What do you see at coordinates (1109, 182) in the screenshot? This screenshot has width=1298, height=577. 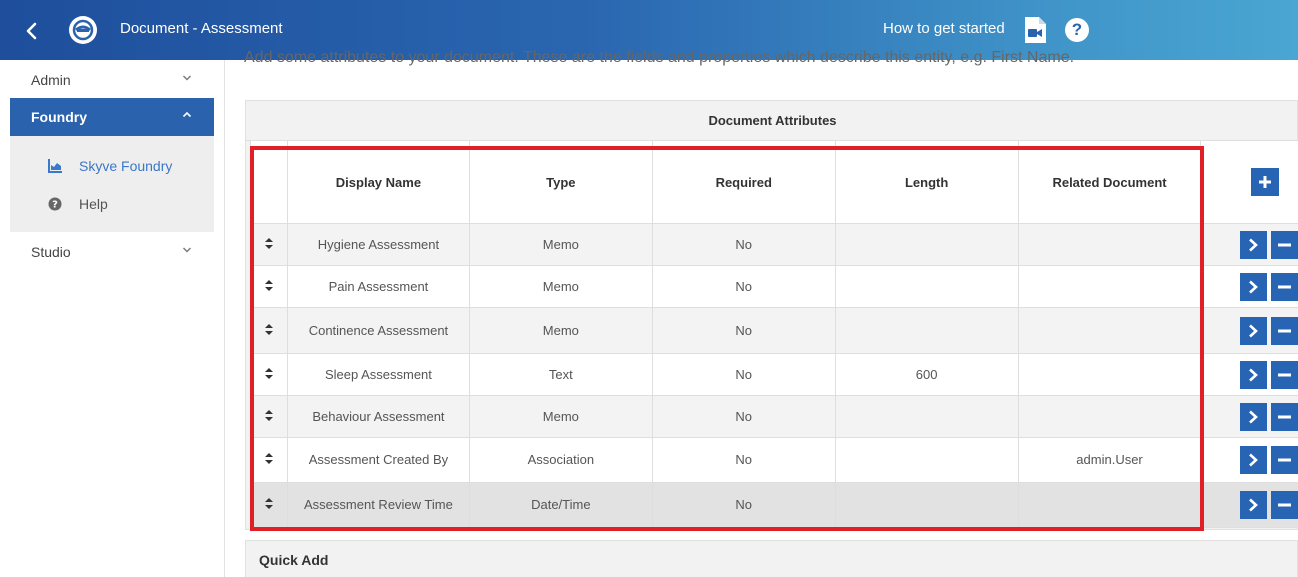 I see `column-header-related-document: Related Document` at bounding box center [1109, 182].